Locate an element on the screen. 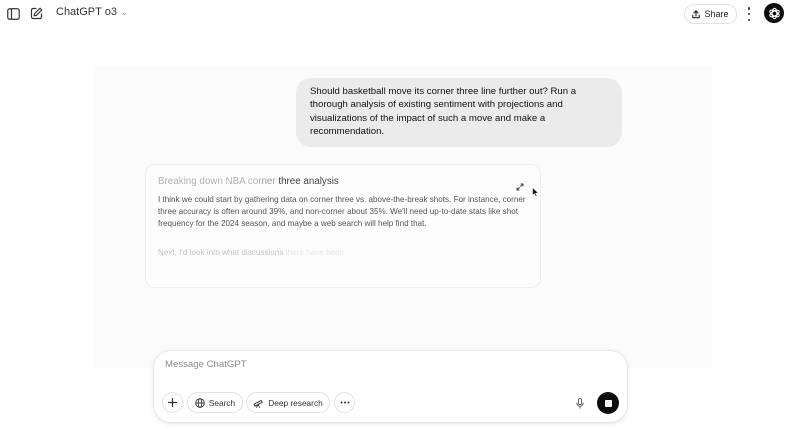  reasoning-next-visible: Next, I'd look into what discussions is located at coordinates (222, 252).